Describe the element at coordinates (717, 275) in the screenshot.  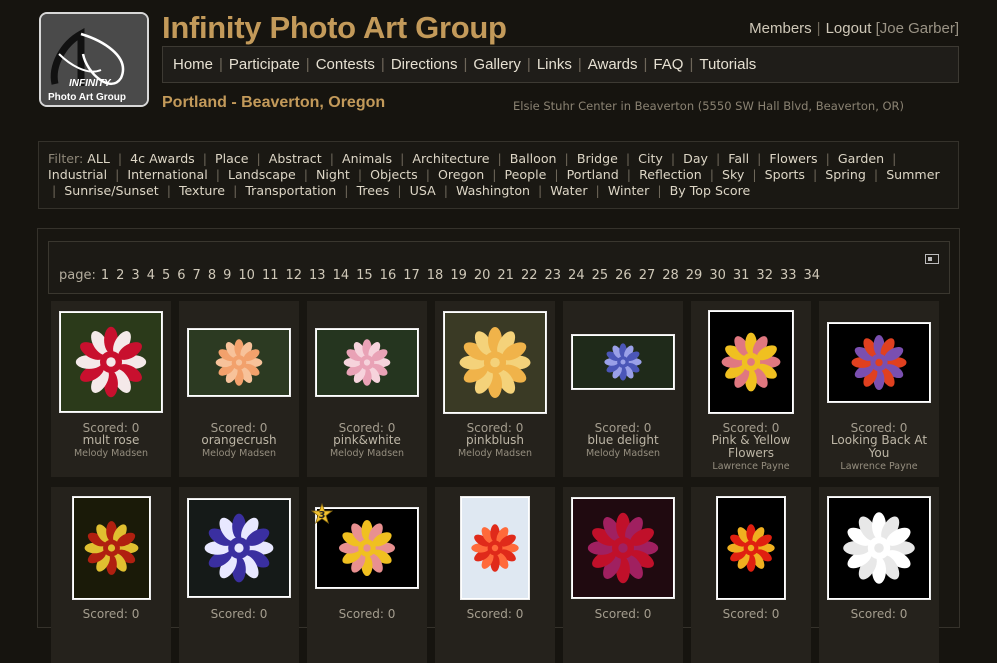
I see `page-link-30: 30` at that location.